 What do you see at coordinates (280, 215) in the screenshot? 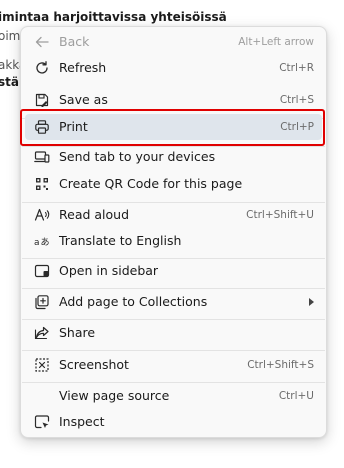
I see `menu-item-shortcut: Ctrl+Shift+U` at bounding box center [280, 215].